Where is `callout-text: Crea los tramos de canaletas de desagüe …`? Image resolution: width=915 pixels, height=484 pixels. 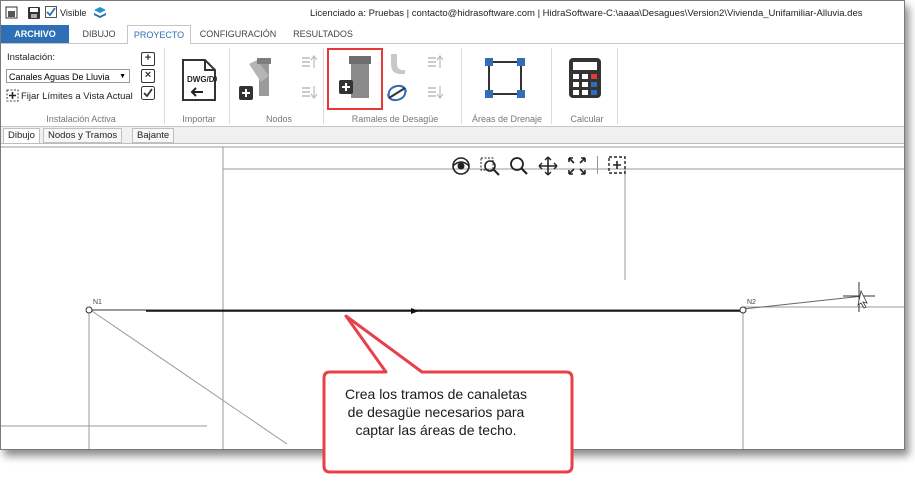 callout-text: Crea los tramos de canaletas de desagüe … is located at coordinates (436, 412).